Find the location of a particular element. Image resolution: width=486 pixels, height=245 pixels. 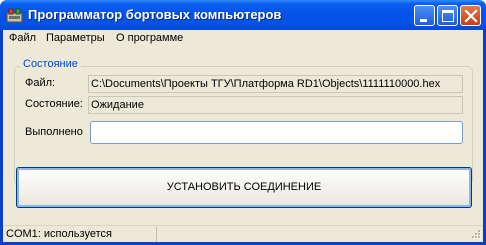

close-icon is located at coordinates (471, 16).